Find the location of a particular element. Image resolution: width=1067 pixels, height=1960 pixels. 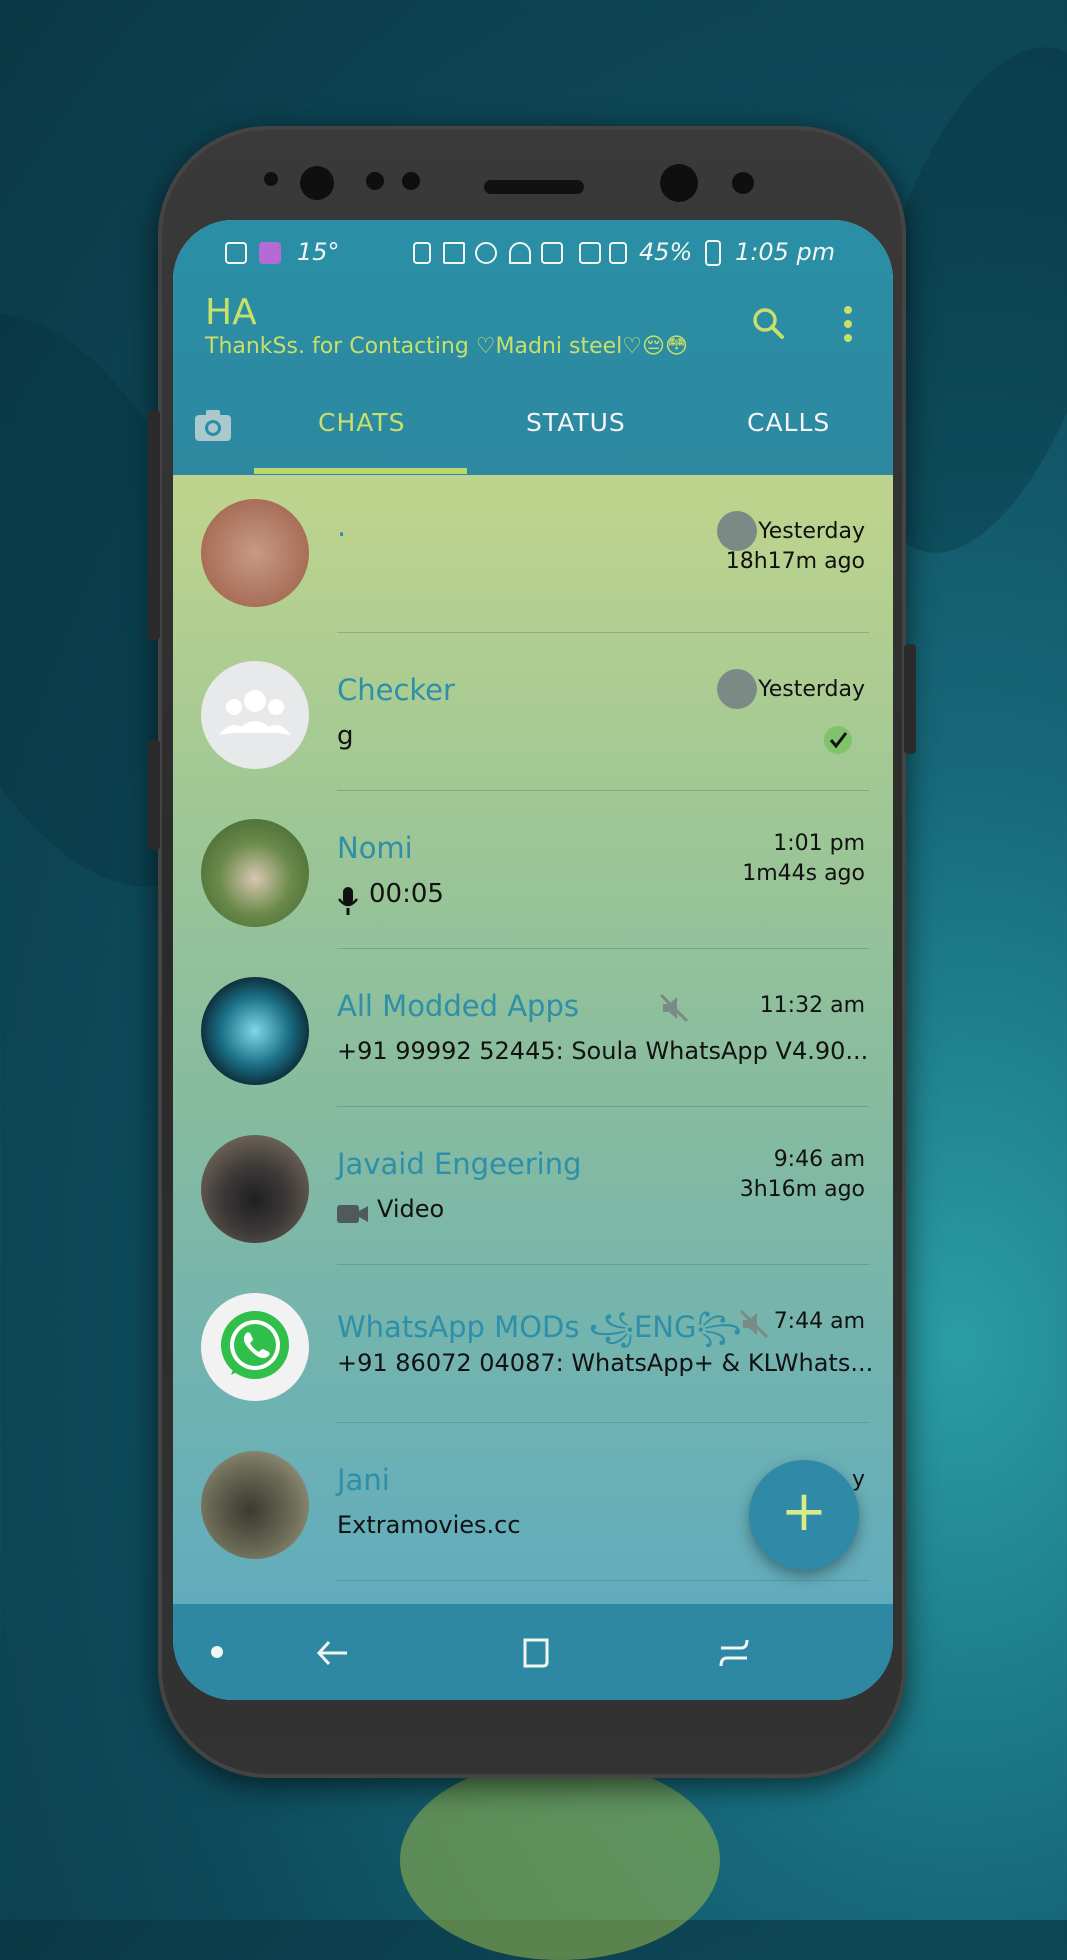

chat-time-ago: 3h16m ago is located at coordinates (802, 1189).